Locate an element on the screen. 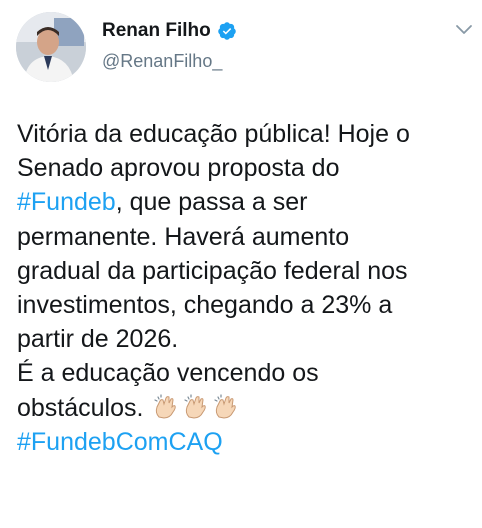 Image resolution: width=482 pixels, height=528 pixels. hashtag-link-fundeb: #Fundeb is located at coordinates (66, 202).